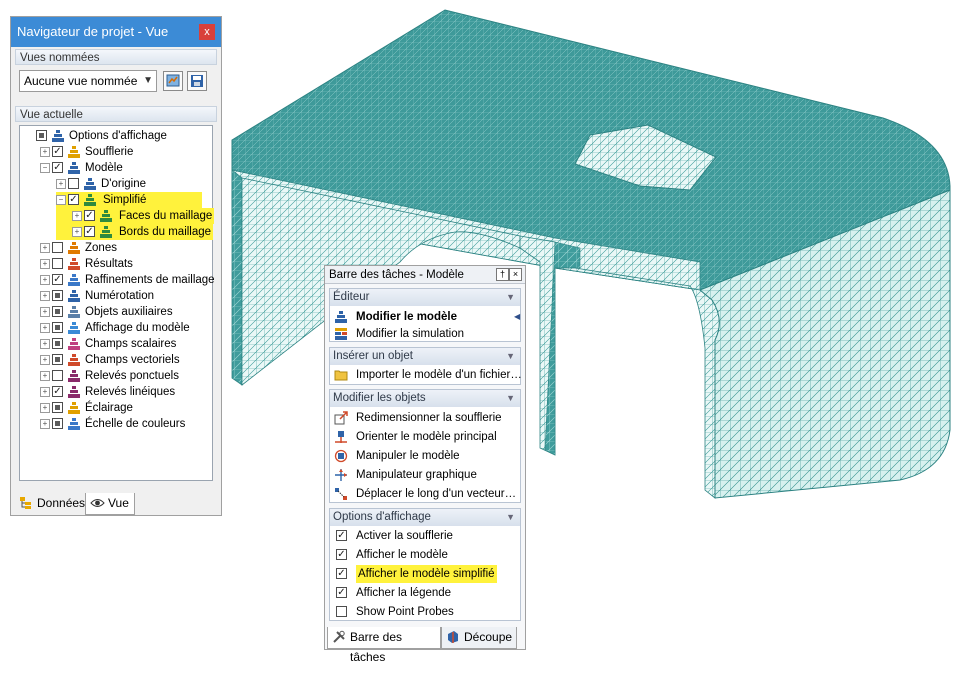  What do you see at coordinates (117, 216) in the screenshot?
I see `tree-item-5: + ✓ Faces du maillage` at bounding box center [117, 216].